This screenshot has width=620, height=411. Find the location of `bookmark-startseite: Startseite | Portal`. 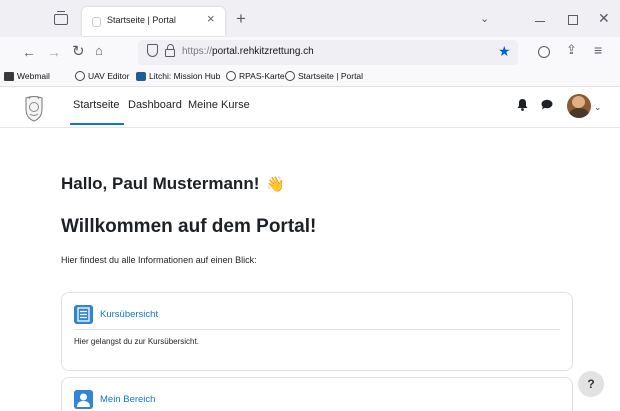

bookmark-startseite: Startseite | Portal is located at coordinates (324, 76).